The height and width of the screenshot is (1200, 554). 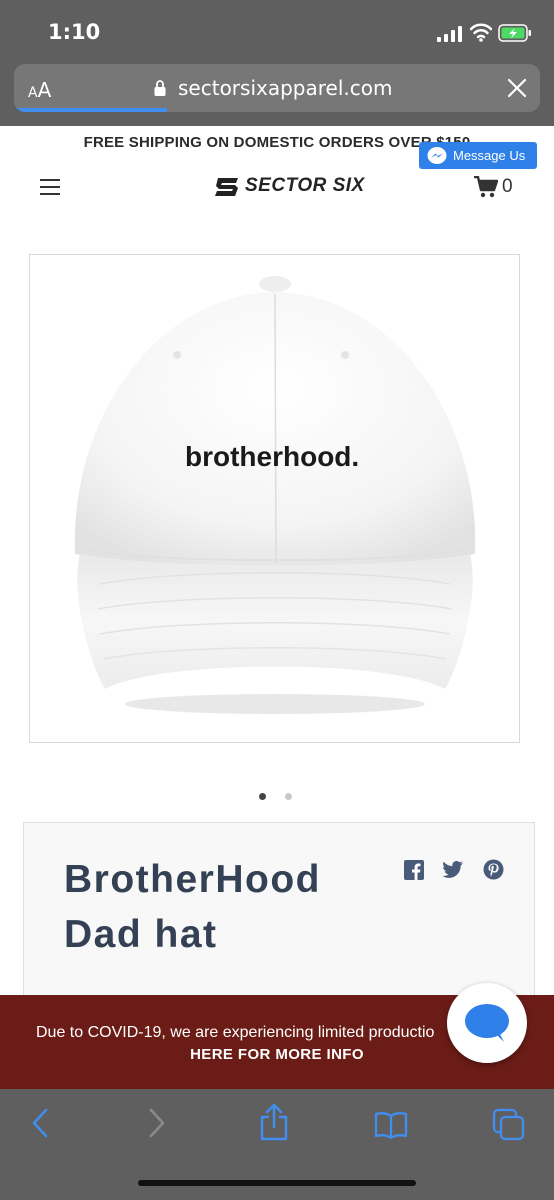 I want to click on messenger-button: Message Us, so click(x=478, y=155).